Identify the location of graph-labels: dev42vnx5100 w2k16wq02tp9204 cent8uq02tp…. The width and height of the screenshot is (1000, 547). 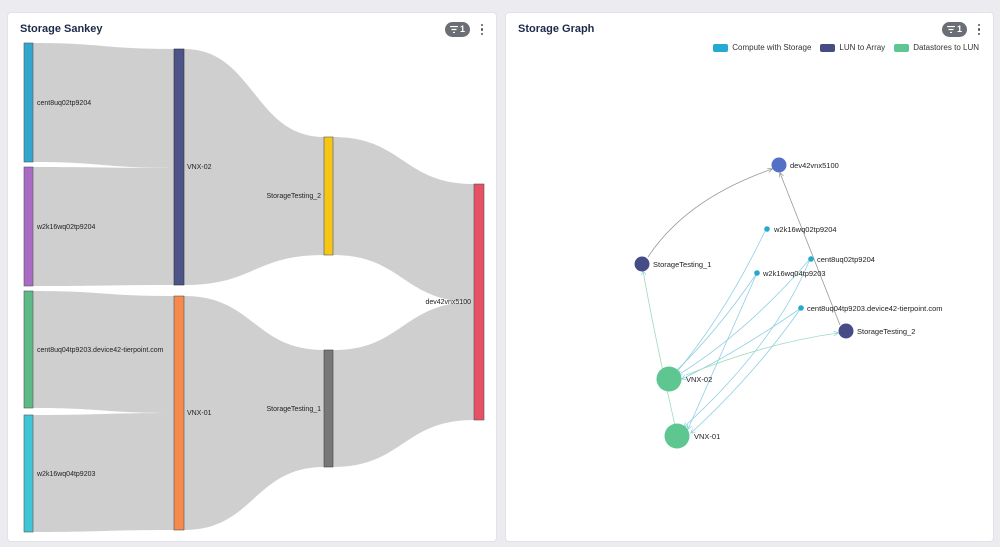
(798, 301).